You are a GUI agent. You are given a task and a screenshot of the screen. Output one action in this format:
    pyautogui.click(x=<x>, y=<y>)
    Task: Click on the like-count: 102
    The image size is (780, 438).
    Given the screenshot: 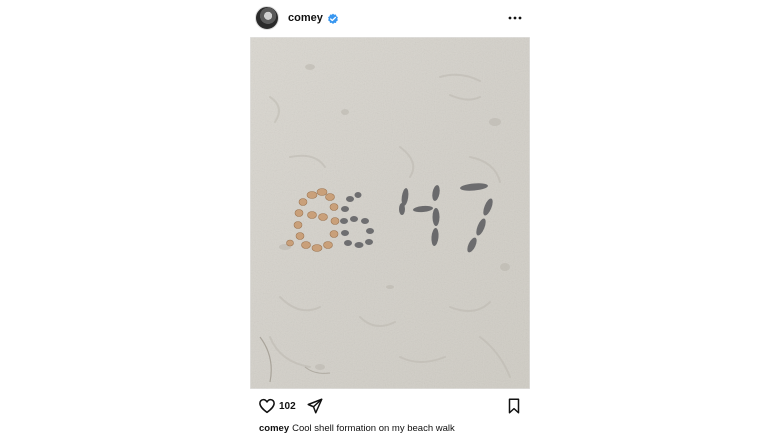 What is the action you would take?
    pyautogui.click(x=287, y=406)
    